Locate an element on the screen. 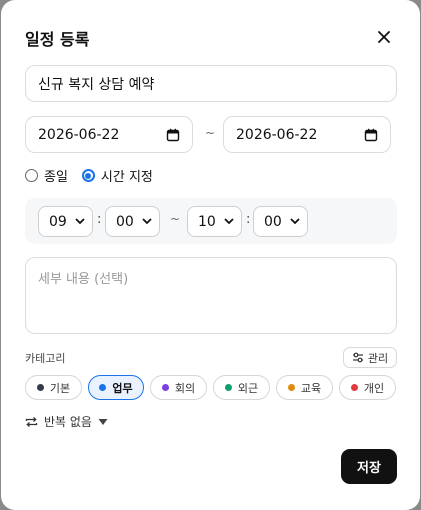  specific-time-radio: 시간 지정 is located at coordinates (117, 175).